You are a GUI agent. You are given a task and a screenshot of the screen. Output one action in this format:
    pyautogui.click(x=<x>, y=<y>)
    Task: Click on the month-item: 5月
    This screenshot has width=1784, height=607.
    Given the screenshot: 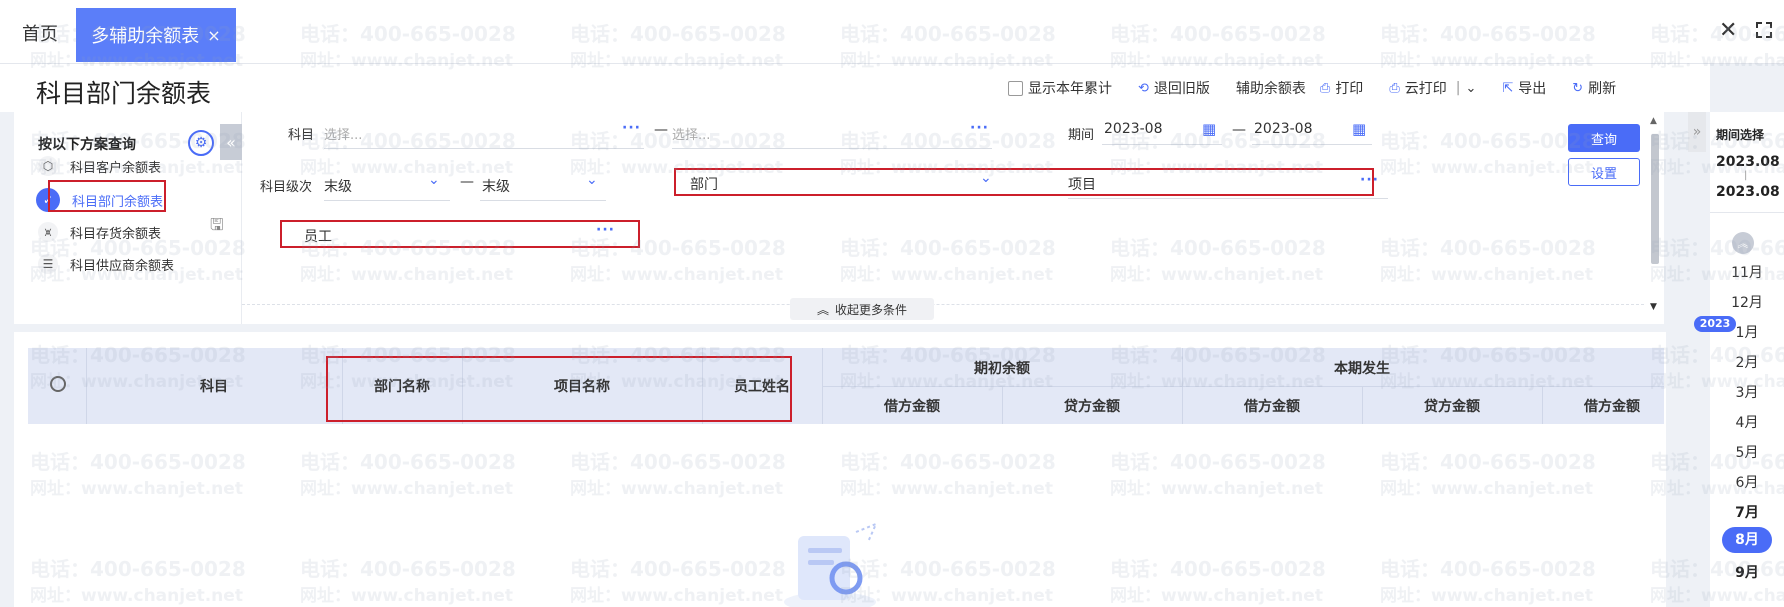 What is the action you would take?
    pyautogui.click(x=1747, y=452)
    